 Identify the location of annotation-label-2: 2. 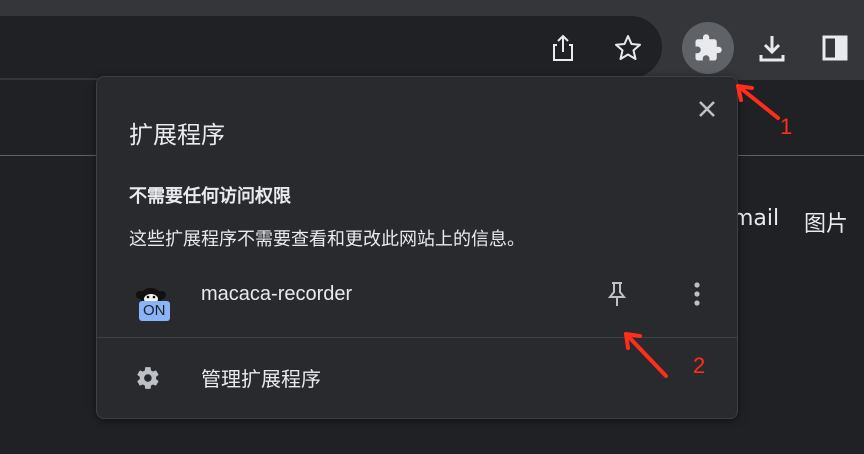
(699, 365).